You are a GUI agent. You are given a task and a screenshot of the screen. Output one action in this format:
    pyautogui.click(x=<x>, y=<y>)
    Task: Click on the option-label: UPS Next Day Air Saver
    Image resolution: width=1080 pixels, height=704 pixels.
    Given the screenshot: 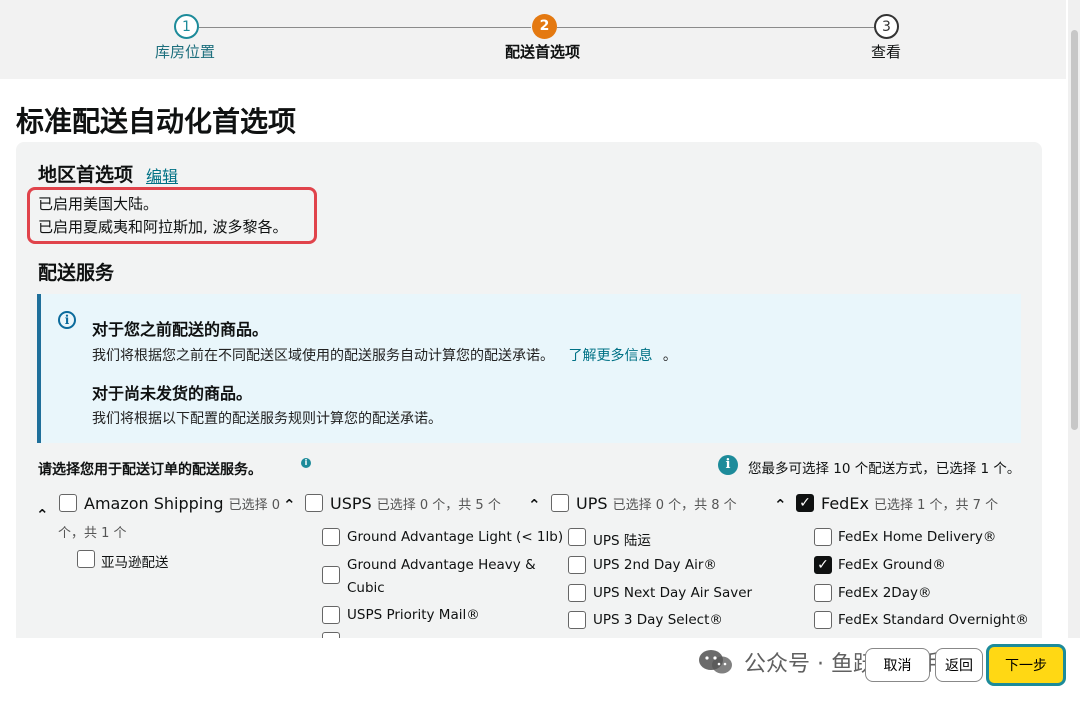 What is the action you would take?
    pyautogui.click(x=673, y=593)
    